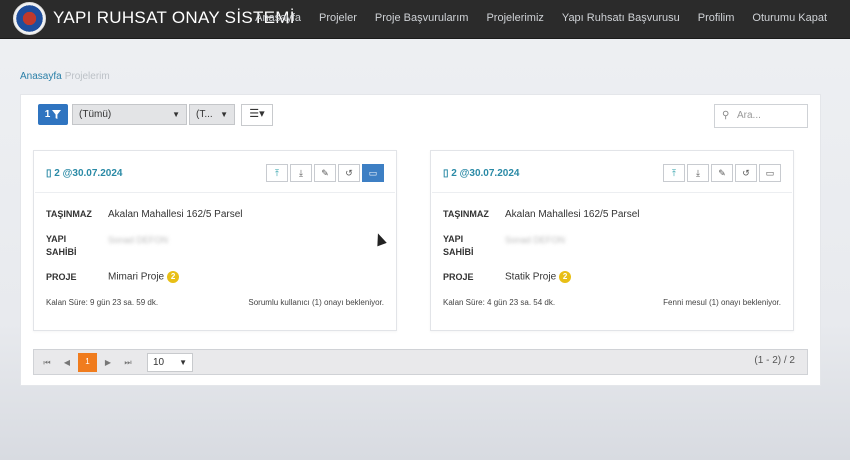  Describe the element at coordinates (499, 302) in the screenshot. I see `remaining-time: Kalan Süre: 4 gün 23 sa. 54 dk.` at that location.